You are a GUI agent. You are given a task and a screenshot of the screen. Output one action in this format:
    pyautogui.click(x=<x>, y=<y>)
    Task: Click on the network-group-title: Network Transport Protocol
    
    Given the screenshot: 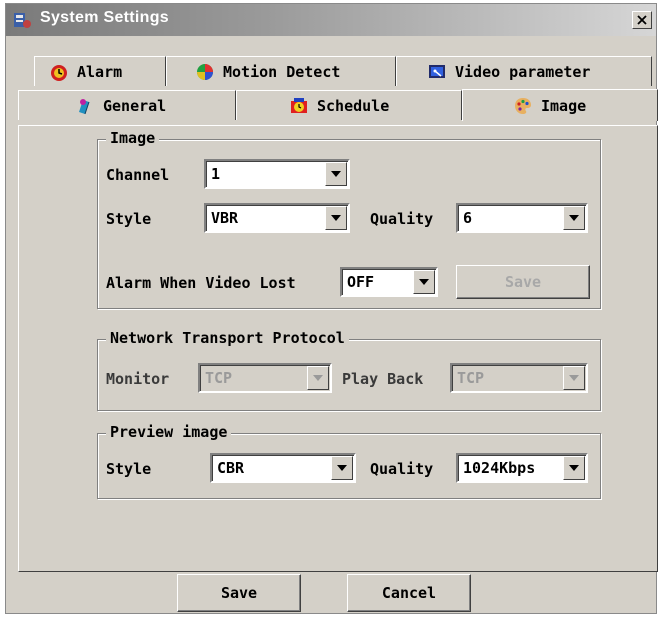 What is the action you would take?
    pyautogui.click(x=227, y=338)
    